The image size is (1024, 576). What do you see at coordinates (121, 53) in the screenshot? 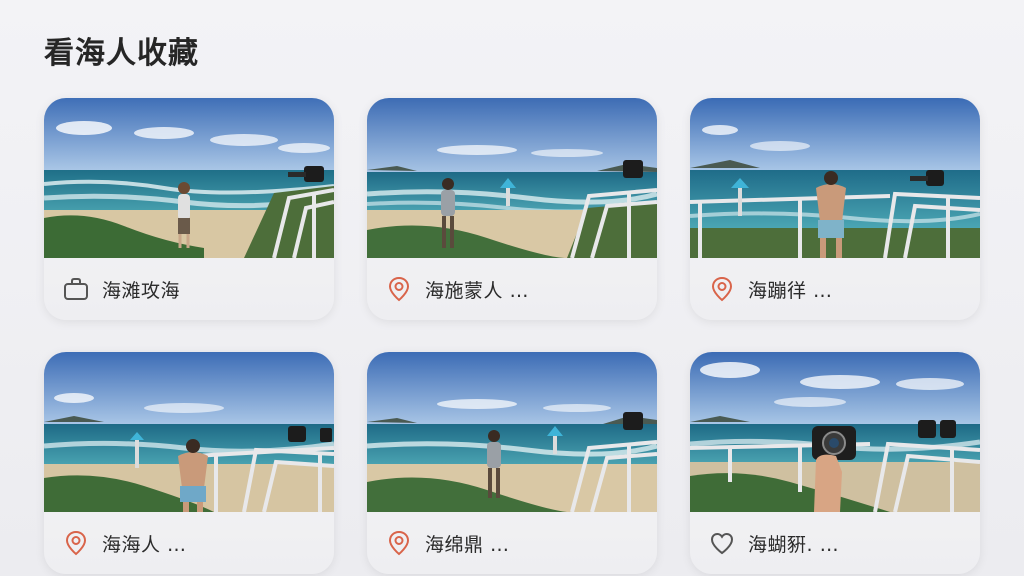
I see `page-title: 看海人收藏` at bounding box center [121, 53].